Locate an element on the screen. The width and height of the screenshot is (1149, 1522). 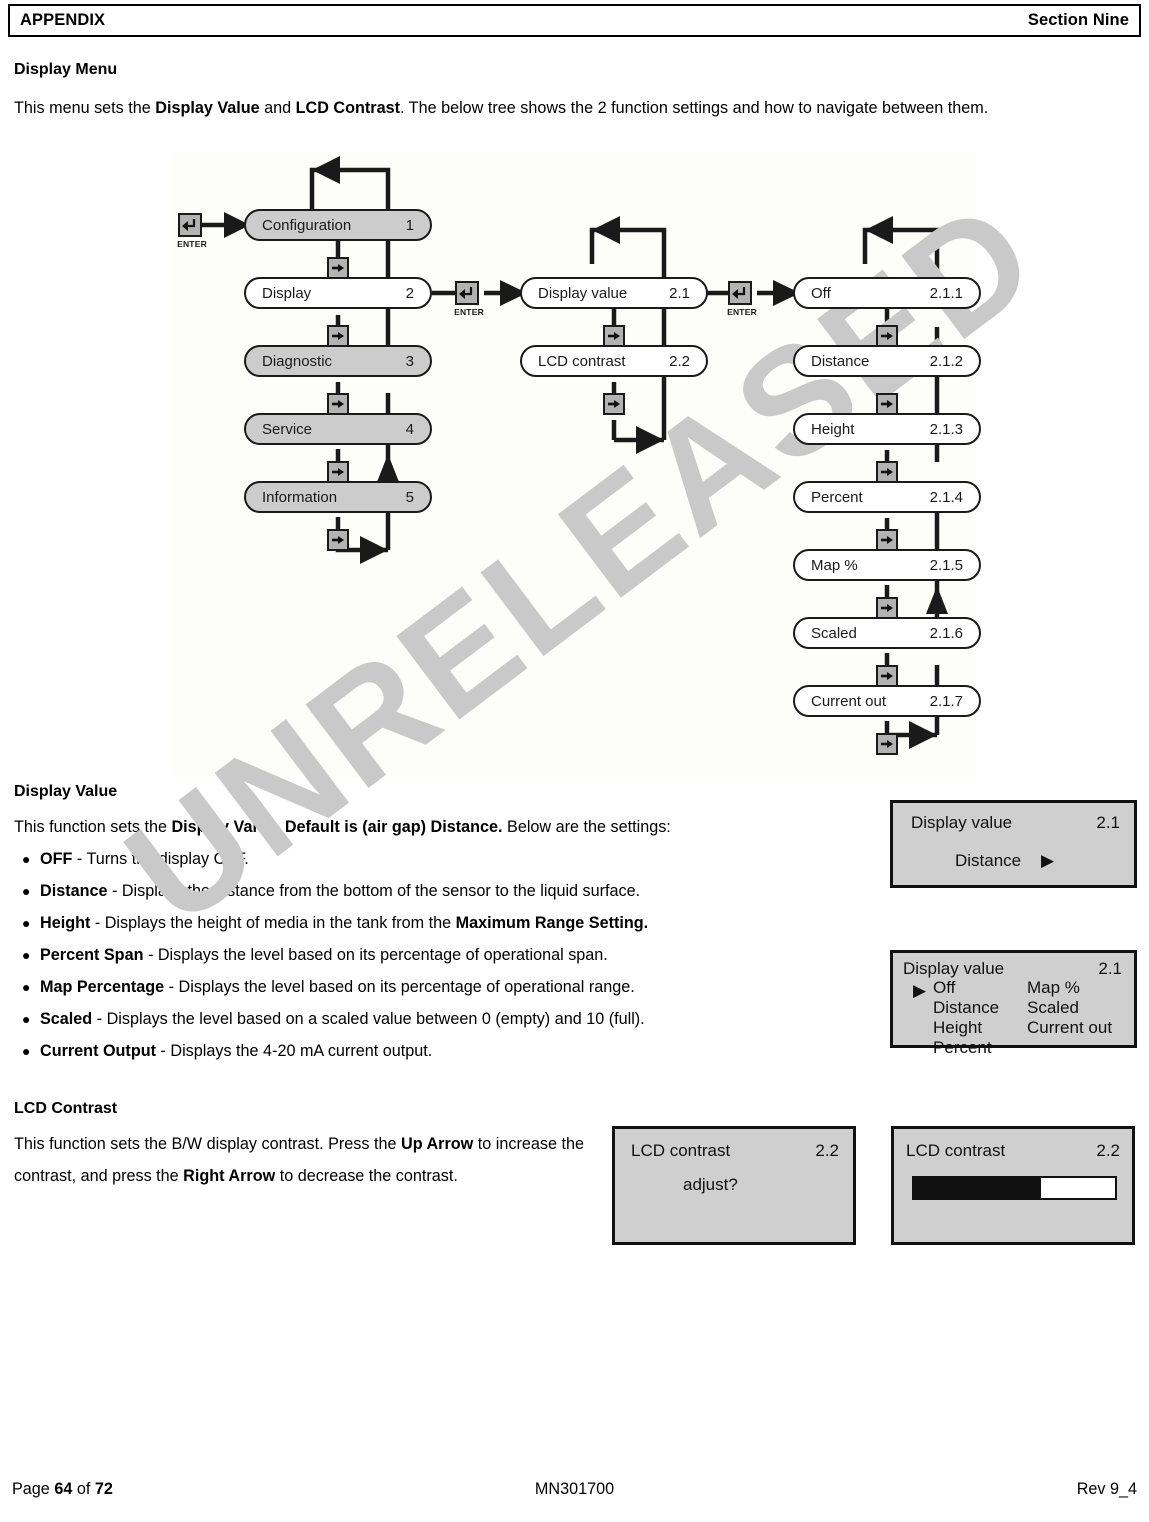
lcd-list-left-1: Distance is located at coordinates (966, 1008).